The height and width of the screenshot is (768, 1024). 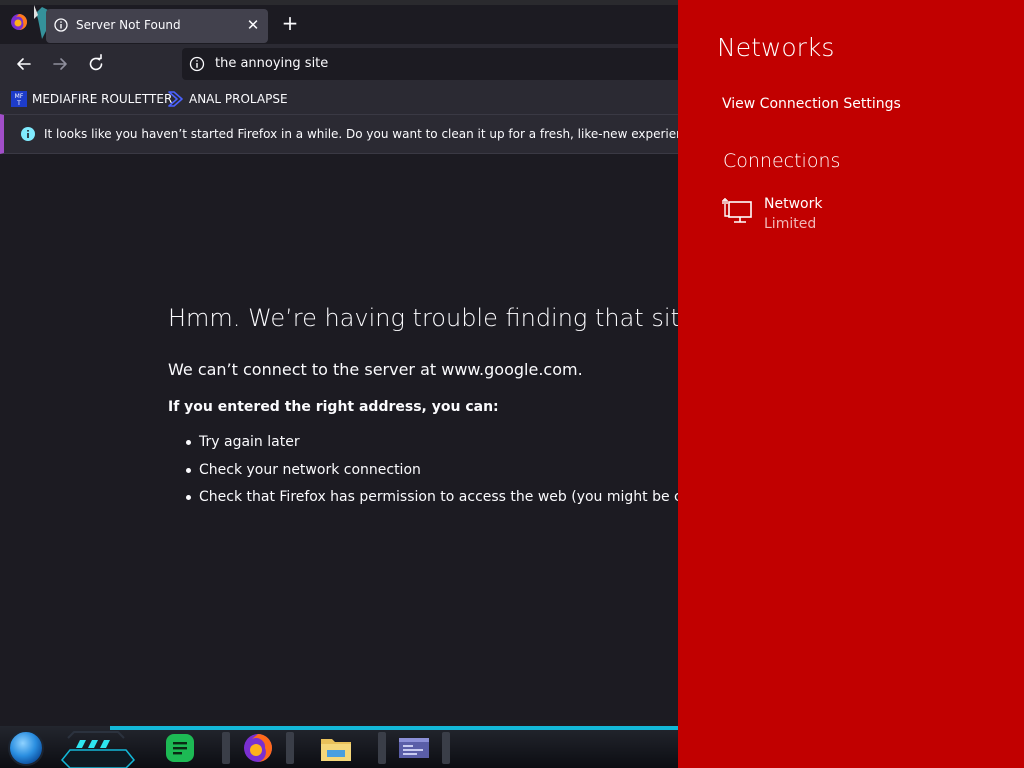 I want to click on svg-text: MF, so click(x=19, y=96).